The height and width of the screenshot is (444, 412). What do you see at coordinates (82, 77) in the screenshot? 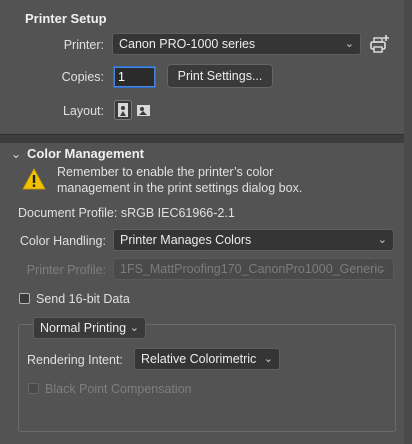
I see `copies-label: Copies:` at bounding box center [82, 77].